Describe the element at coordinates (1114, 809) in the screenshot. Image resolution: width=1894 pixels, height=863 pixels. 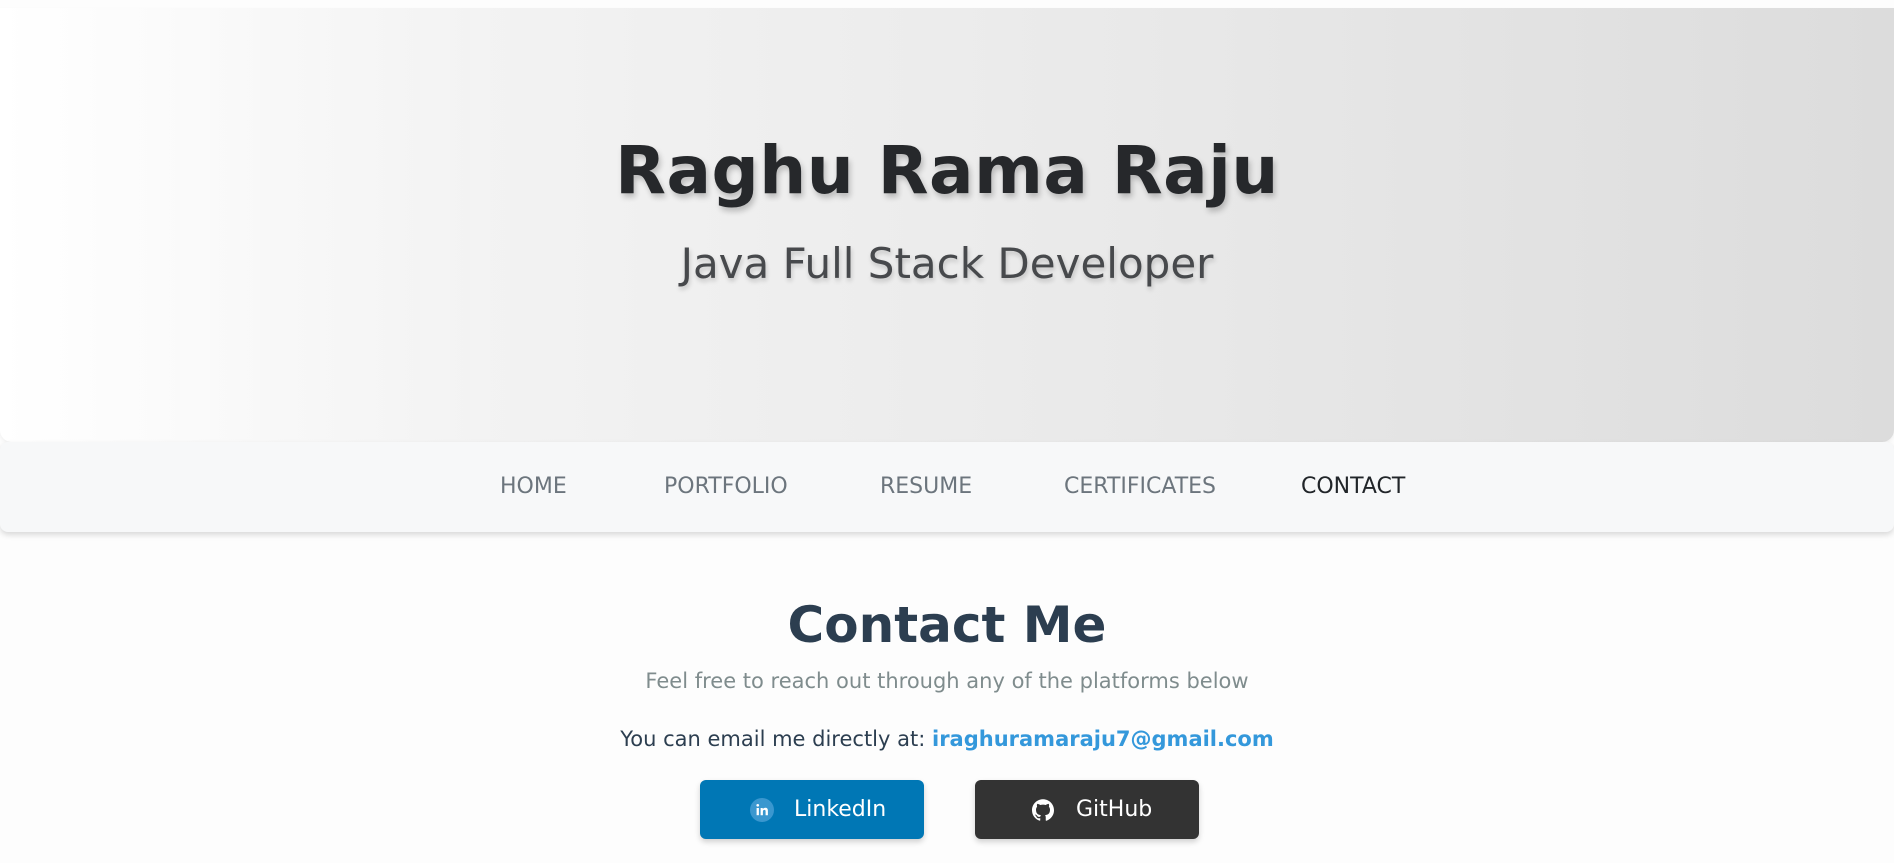
I see `github-button-label: GitHub` at that location.